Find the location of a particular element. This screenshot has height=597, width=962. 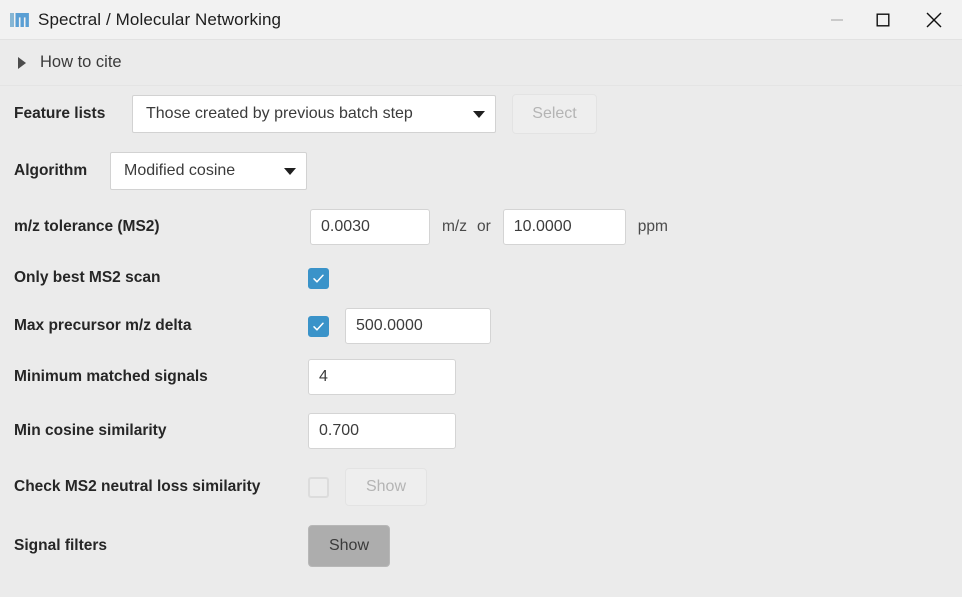

signal-filters-show-label: Show is located at coordinates (349, 545).